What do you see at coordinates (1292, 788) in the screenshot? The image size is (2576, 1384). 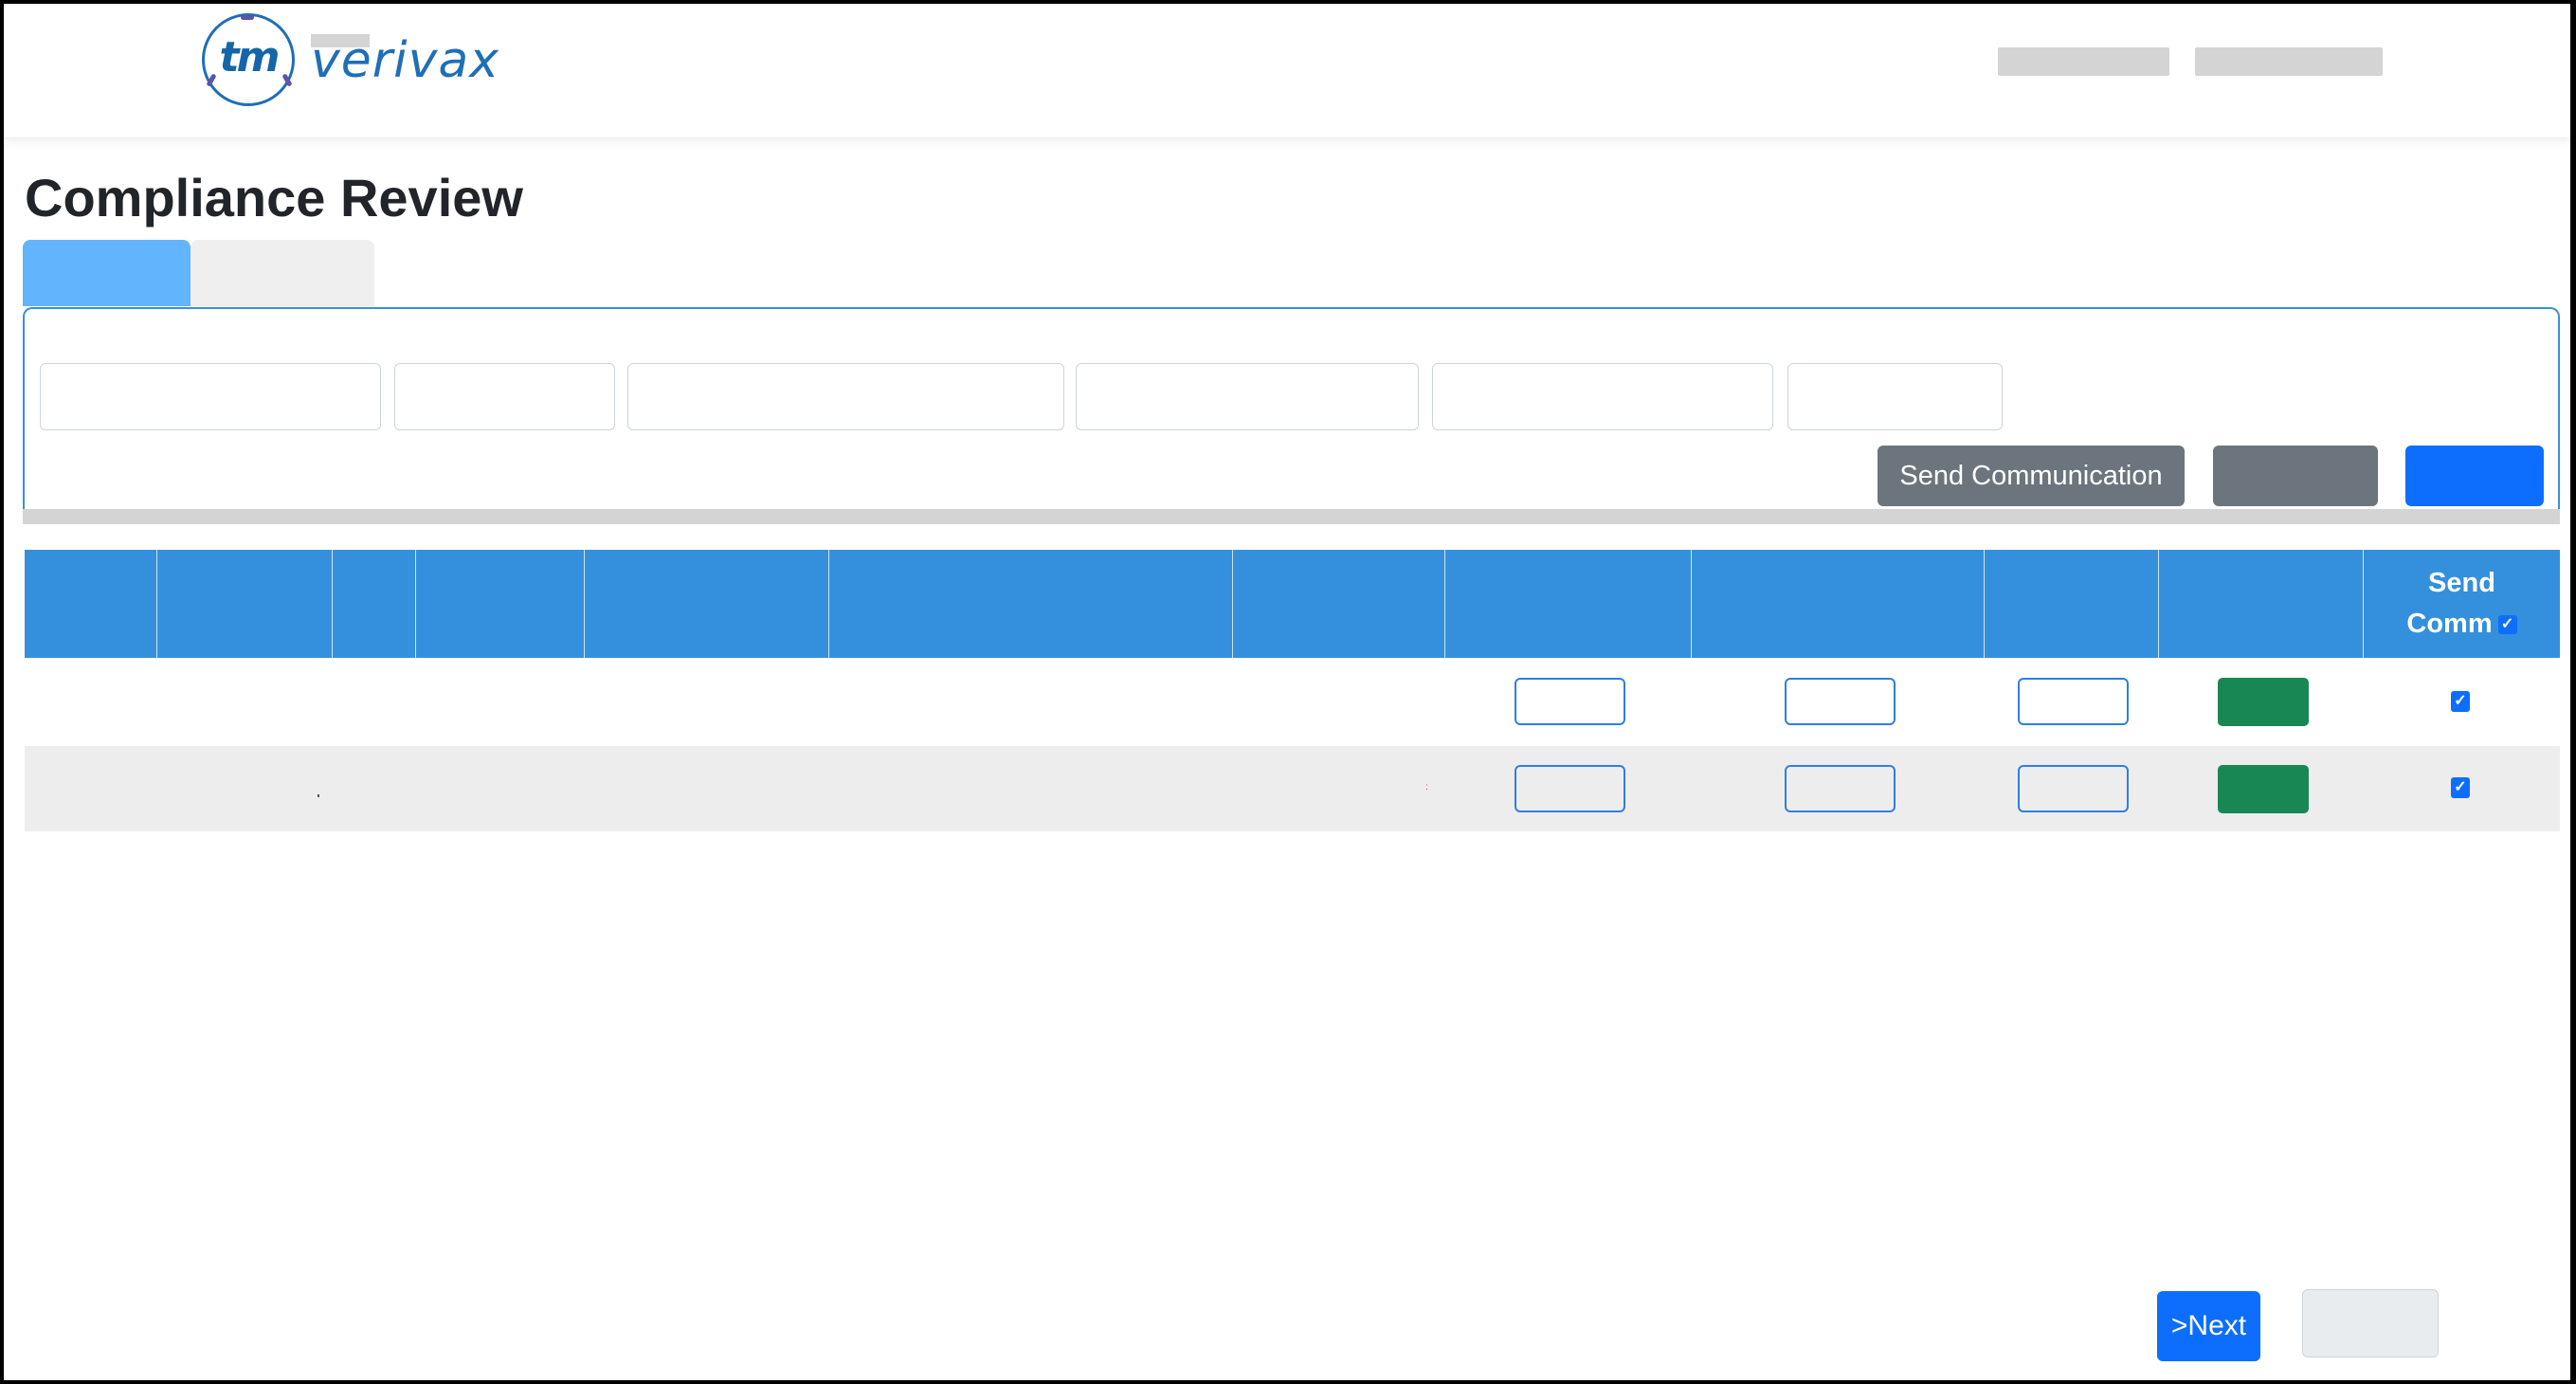 I see `table-row: : ✓` at bounding box center [1292, 788].